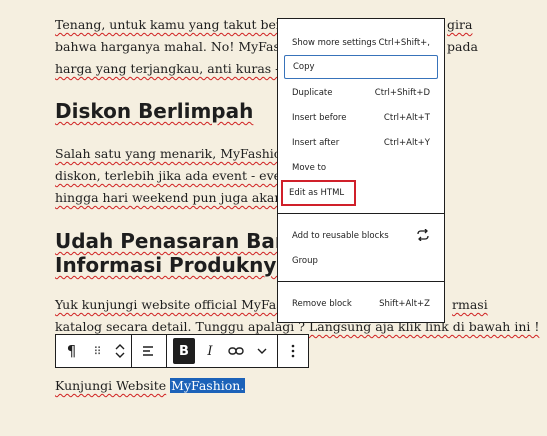 This screenshot has width=547, height=436. Describe the element at coordinates (361, 304) in the screenshot. I see `menu-item-remove-block: Remove block Shift+Alt+Z` at that location.